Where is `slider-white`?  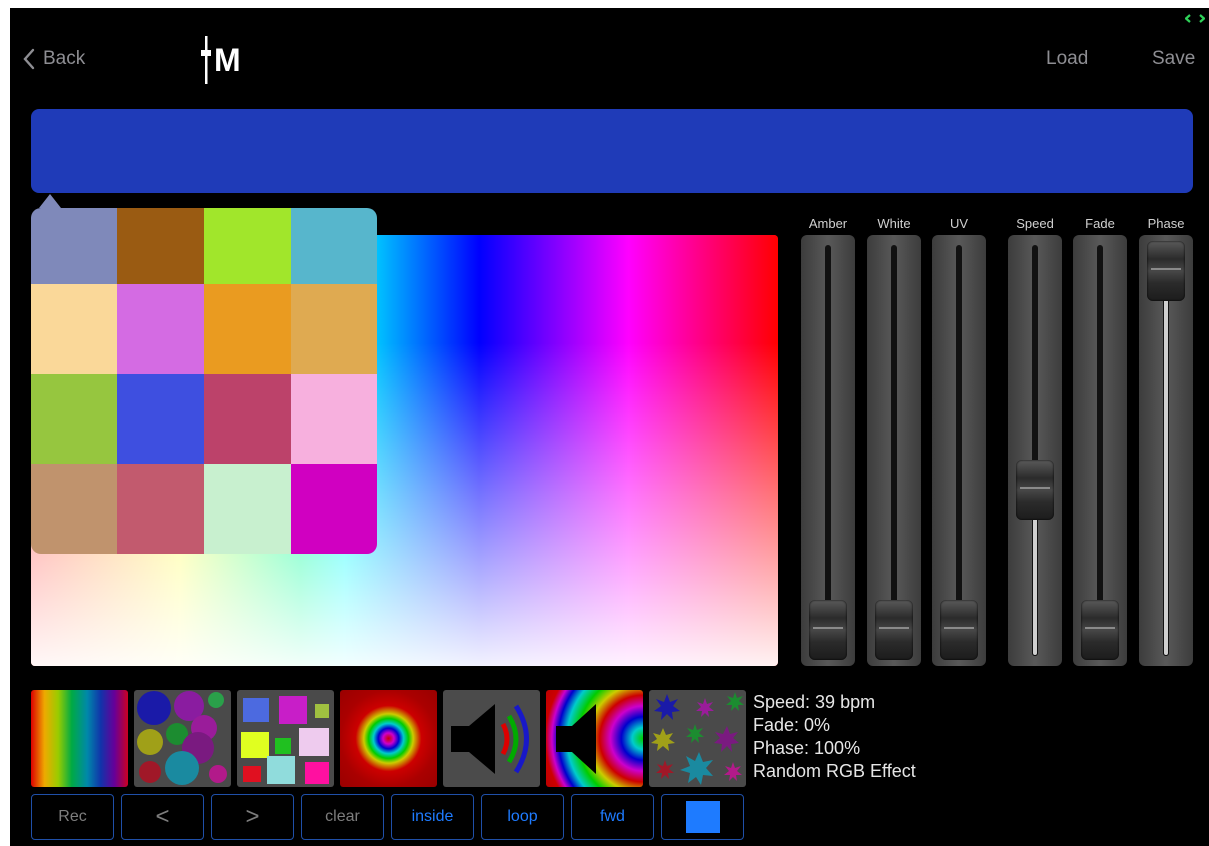
slider-white is located at coordinates (894, 450).